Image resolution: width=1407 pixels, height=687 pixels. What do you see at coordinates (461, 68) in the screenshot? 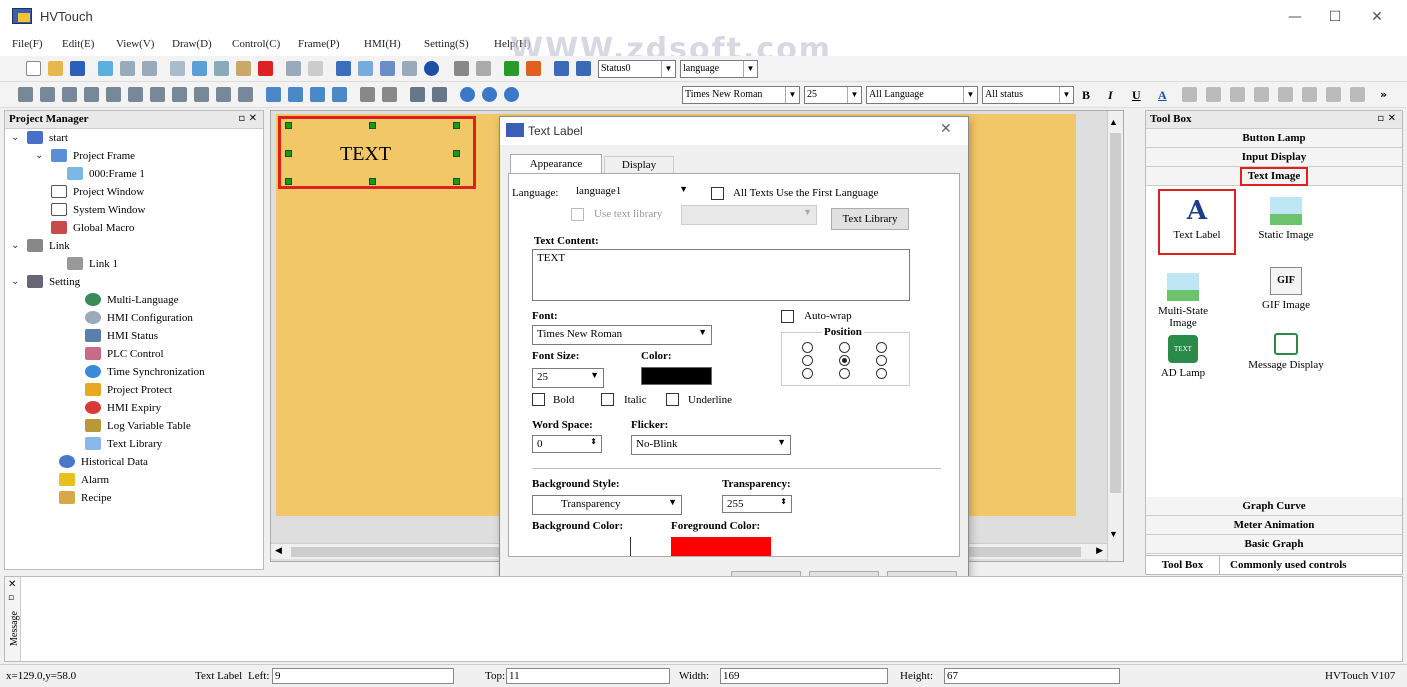
I see `compile-icon` at bounding box center [461, 68].